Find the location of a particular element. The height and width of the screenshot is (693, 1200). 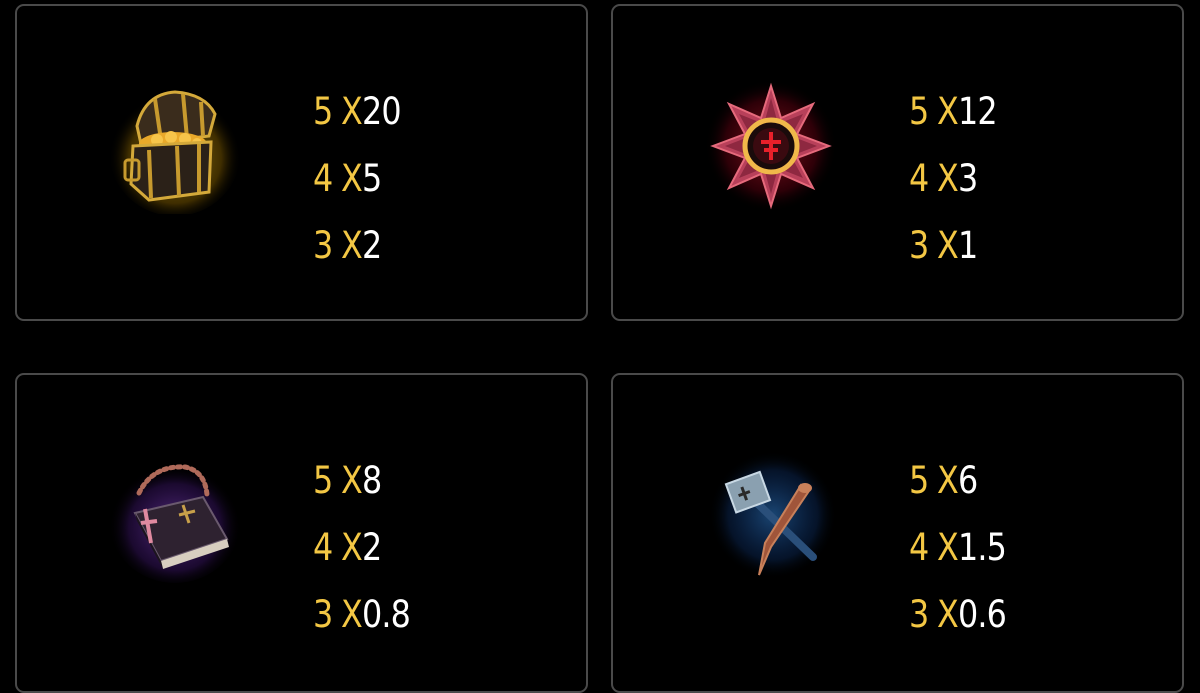

payout-multiplier: 6 is located at coordinates (967, 480).